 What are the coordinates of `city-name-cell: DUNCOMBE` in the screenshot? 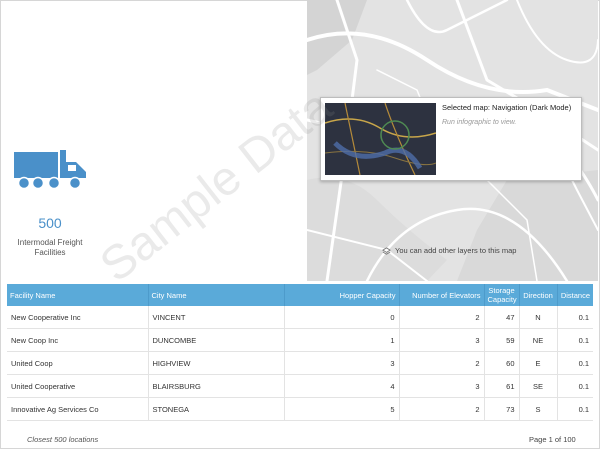 It's located at (216, 340).